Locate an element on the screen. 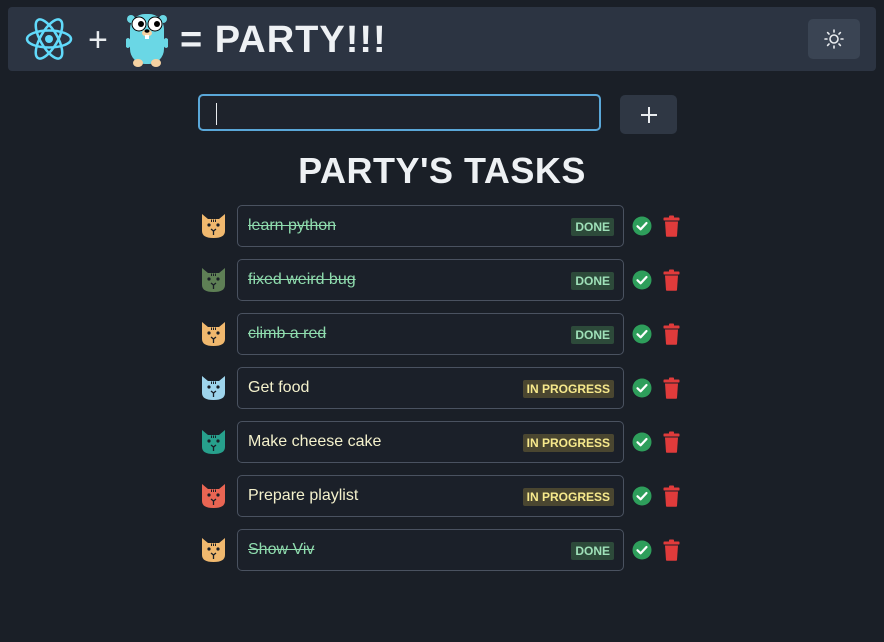  task-row: Show Viv DONE is located at coordinates (442, 550).